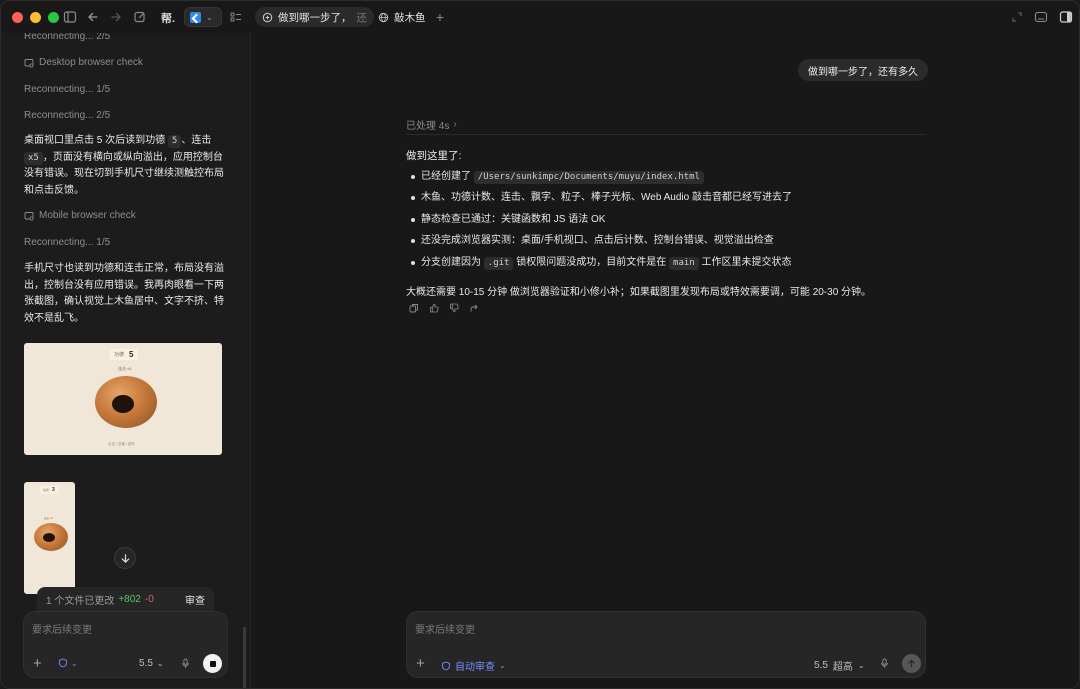 This screenshot has height=689, width=1080. Describe the element at coordinates (745, 262) in the screenshot. I see `item-text: 工作区里未提交状态` at that location.